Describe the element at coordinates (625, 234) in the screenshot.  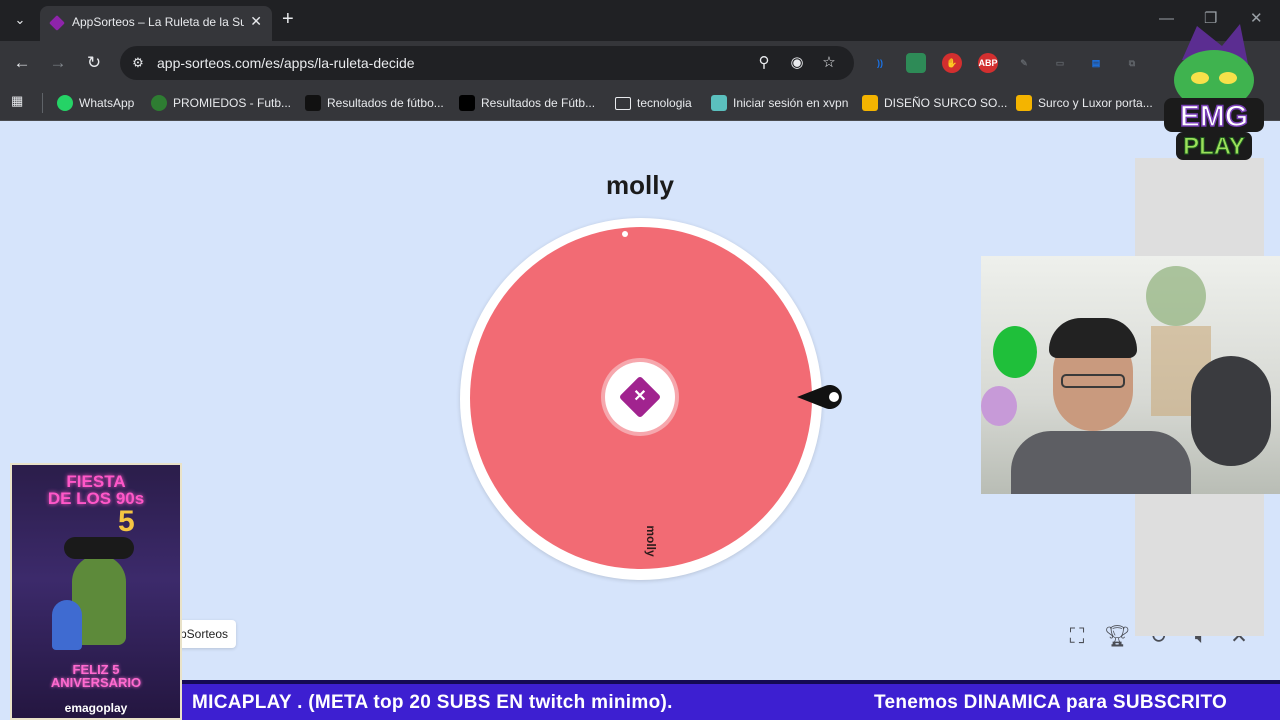
I see `wheel-marker-dot` at that location.